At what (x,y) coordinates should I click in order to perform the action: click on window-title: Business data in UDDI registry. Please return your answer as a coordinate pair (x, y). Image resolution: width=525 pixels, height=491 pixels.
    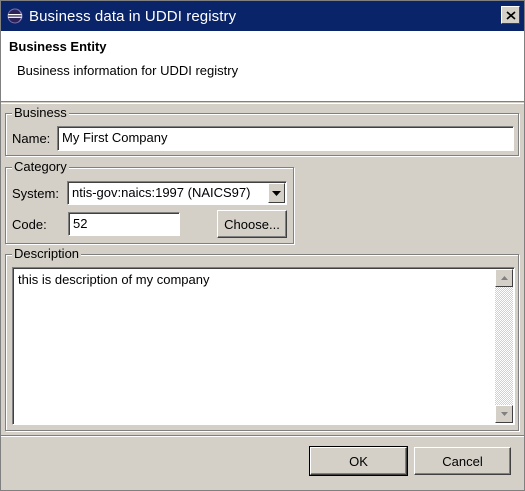
    Looking at the image, I should click on (133, 16).